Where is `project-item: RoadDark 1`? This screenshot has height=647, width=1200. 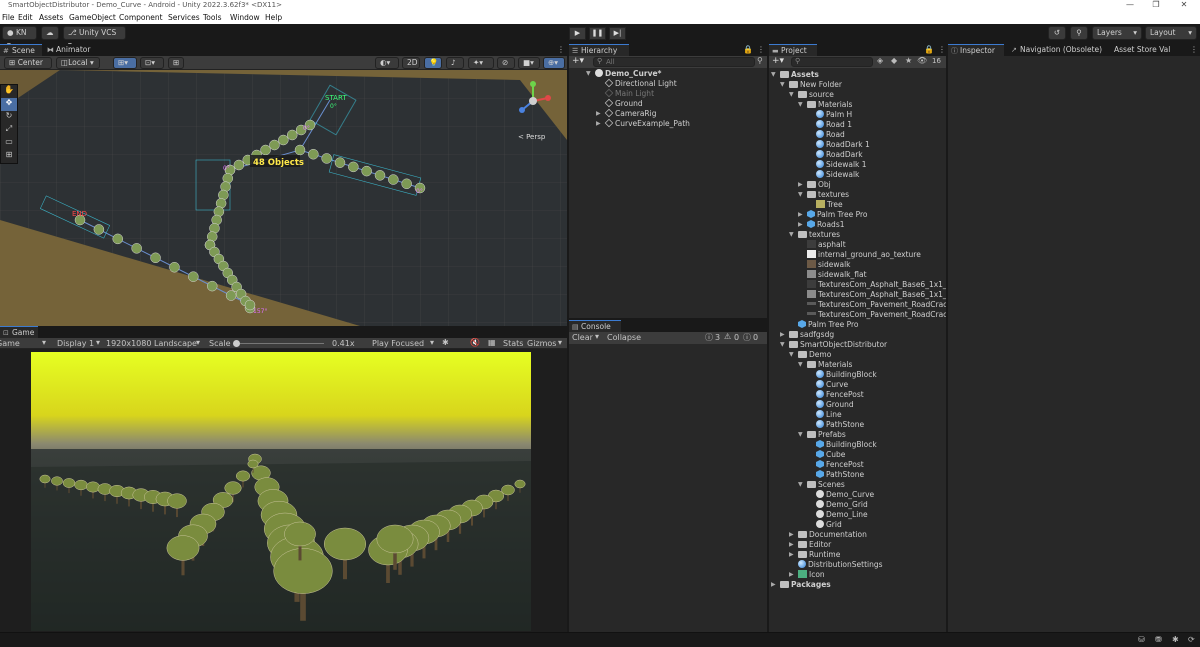
project-item: RoadDark 1 is located at coordinates (857, 145).